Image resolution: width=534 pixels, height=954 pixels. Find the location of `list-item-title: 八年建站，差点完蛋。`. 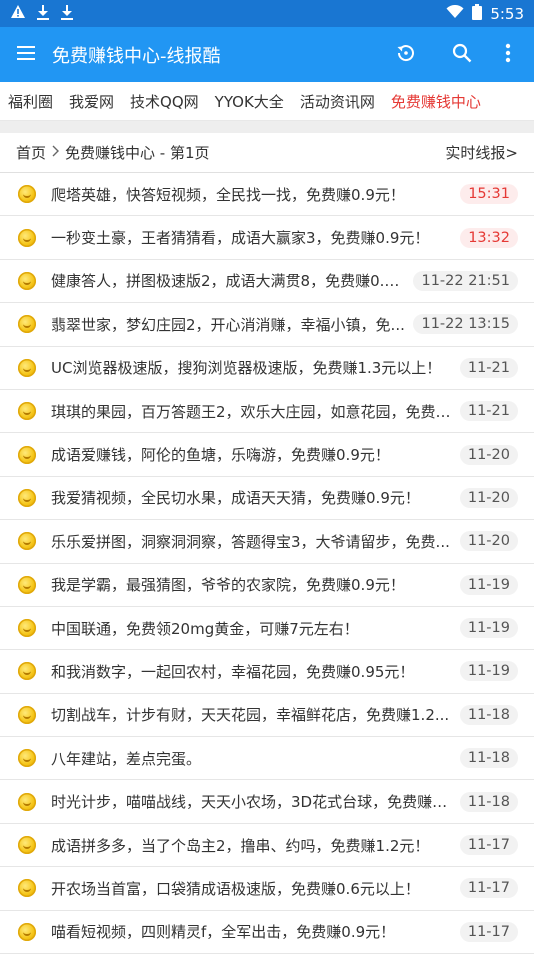

list-item-title: 八年建站，差点完蛋。 is located at coordinates (126, 758).